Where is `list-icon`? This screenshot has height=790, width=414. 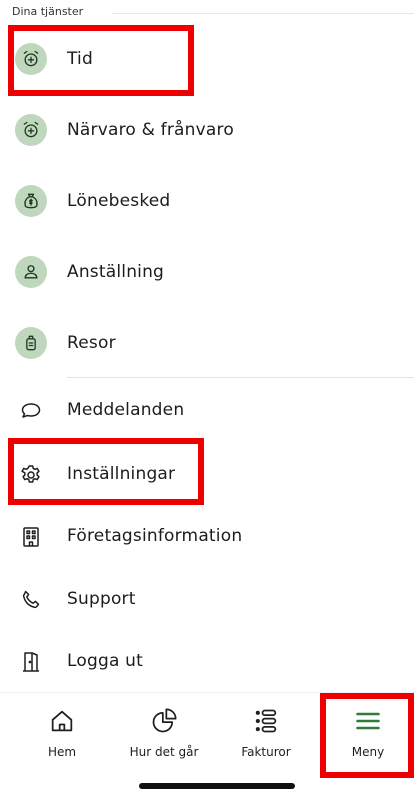
list-icon is located at coordinates (266, 721).